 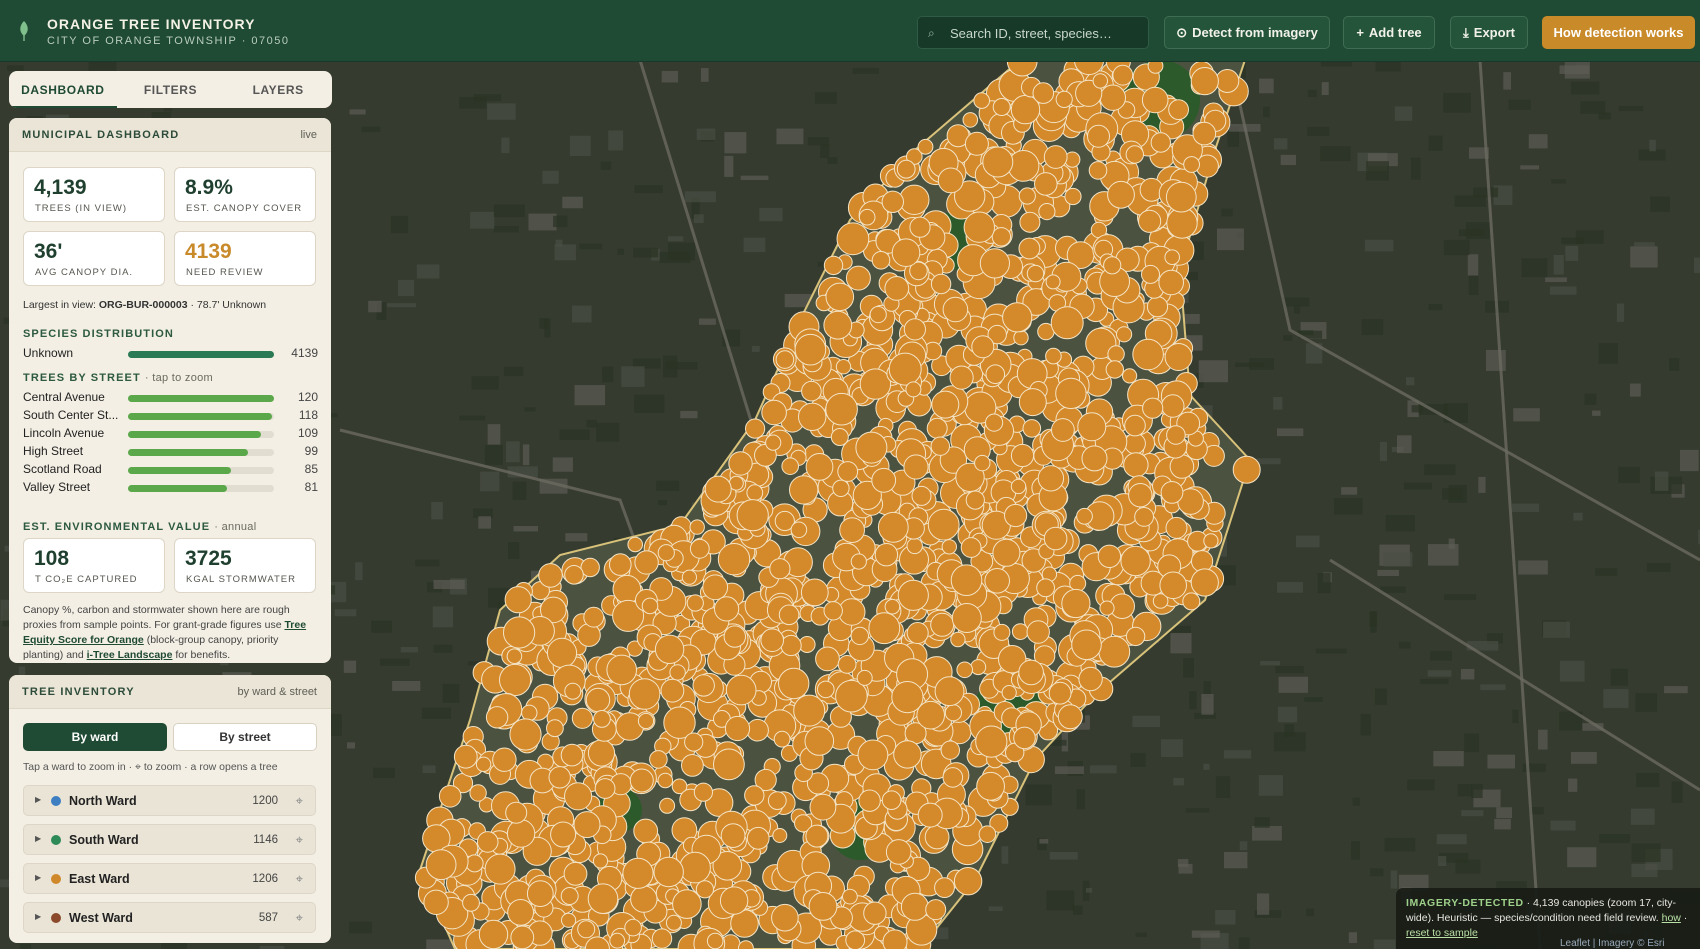 I want to click on expand-triangle-icon: ▶, so click(x=38, y=838).